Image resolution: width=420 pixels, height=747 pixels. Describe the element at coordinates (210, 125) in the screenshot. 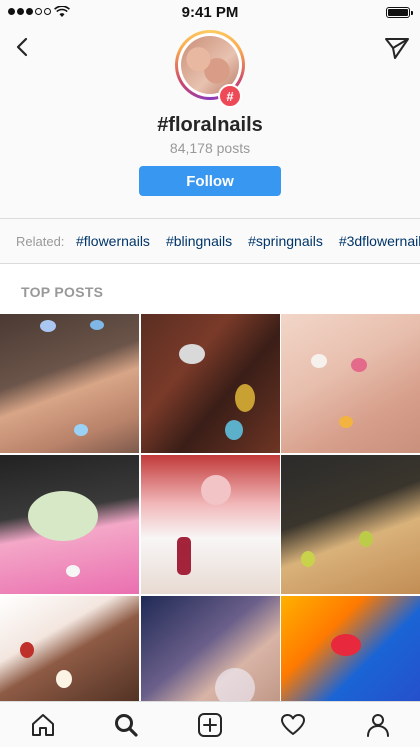

I see `page-title: #floralnails` at that location.